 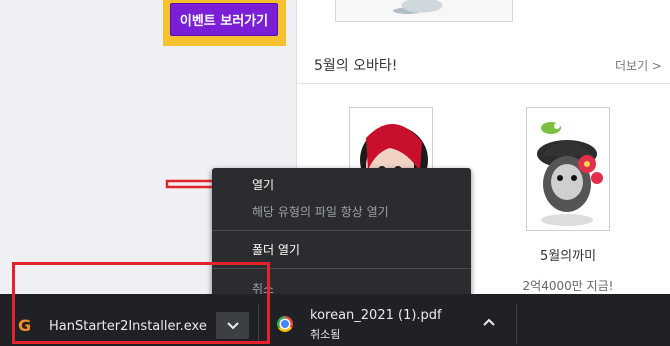 What do you see at coordinates (516, 324) in the screenshot?
I see `download-separator` at bounding box center [516, 324].